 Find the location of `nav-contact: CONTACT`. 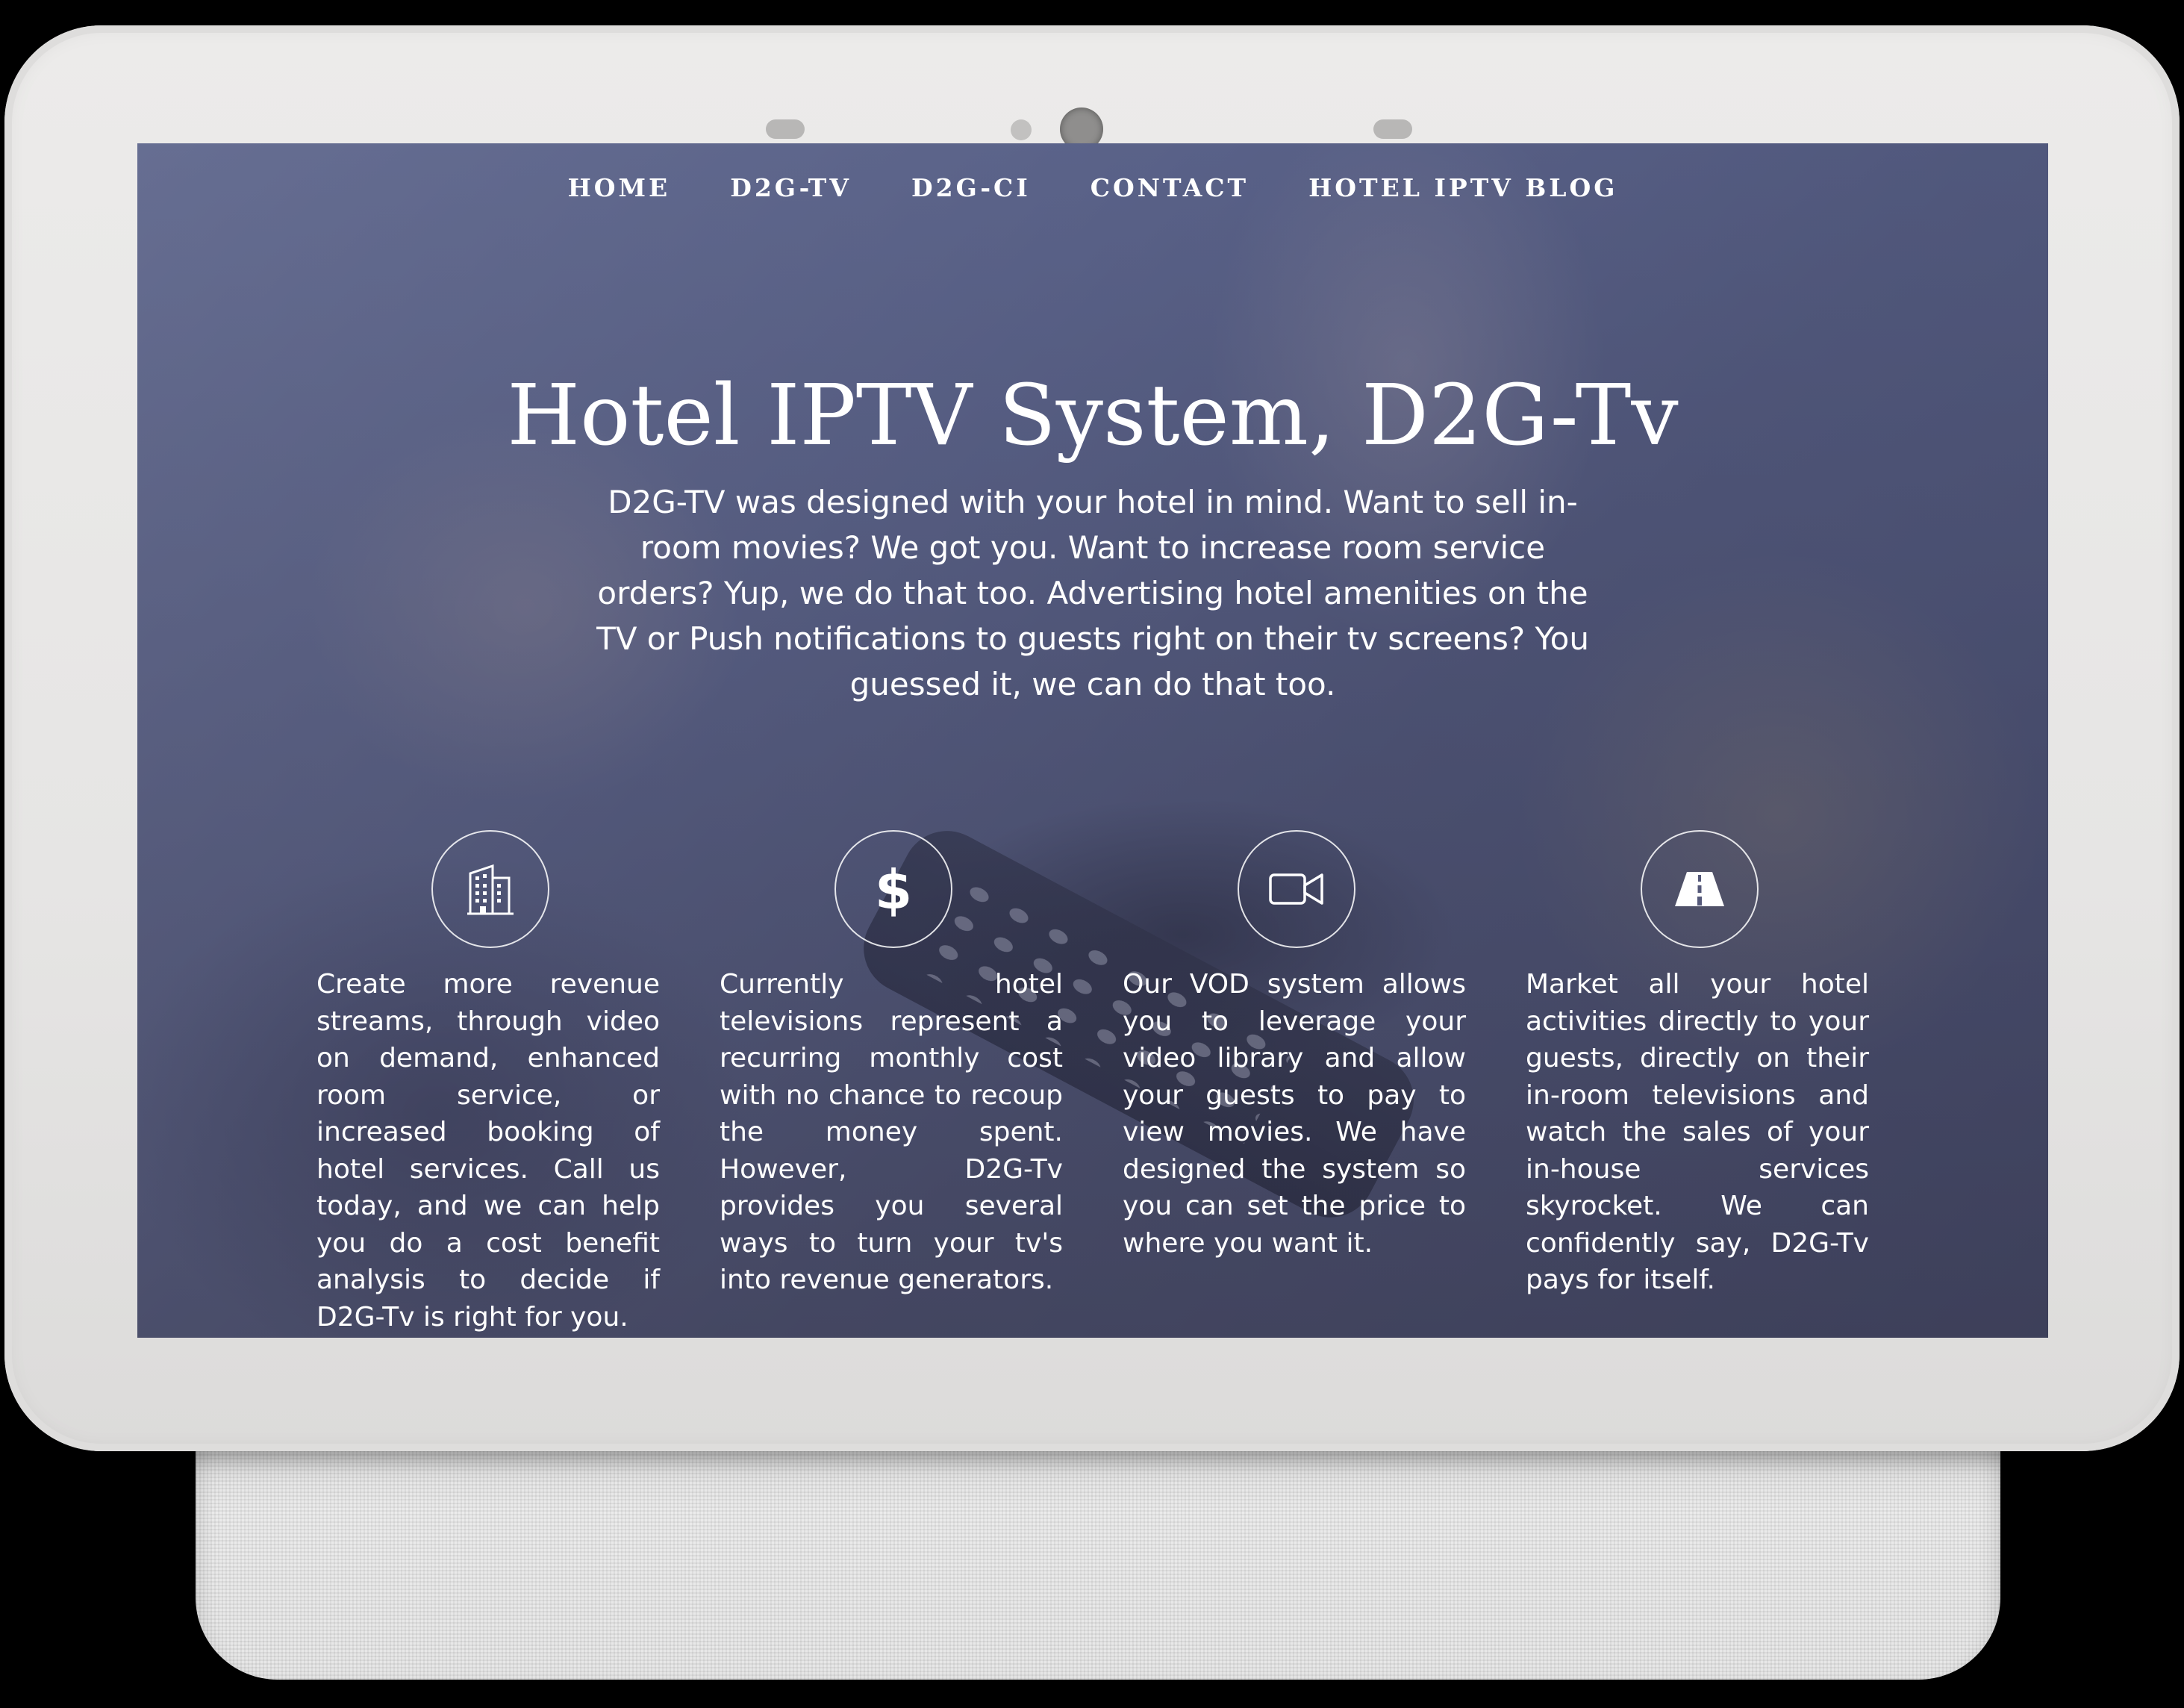

nav-contact: CONTACT is located at coordinates (1170, 187).